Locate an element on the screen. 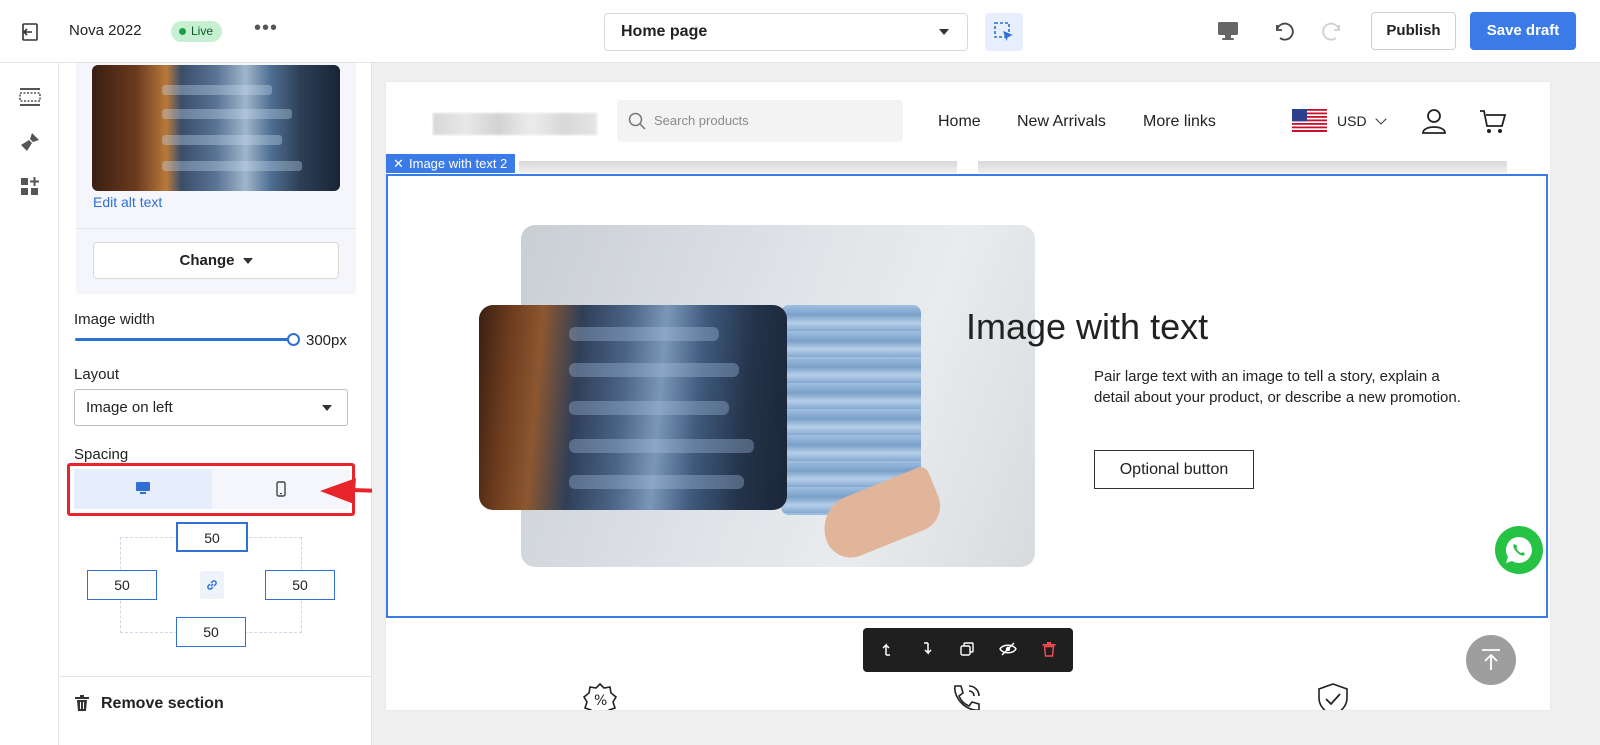 The height and width of the screenshot is (745, 1600). image-thumbnail is located at coordinates (216, 128).